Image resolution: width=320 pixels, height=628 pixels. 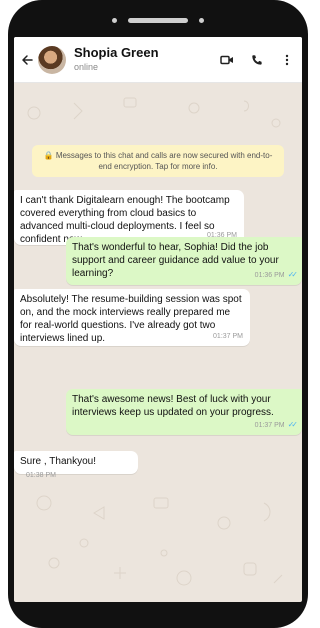 I want to click on lock-icon: 🔒, so click(x=48, y=155).